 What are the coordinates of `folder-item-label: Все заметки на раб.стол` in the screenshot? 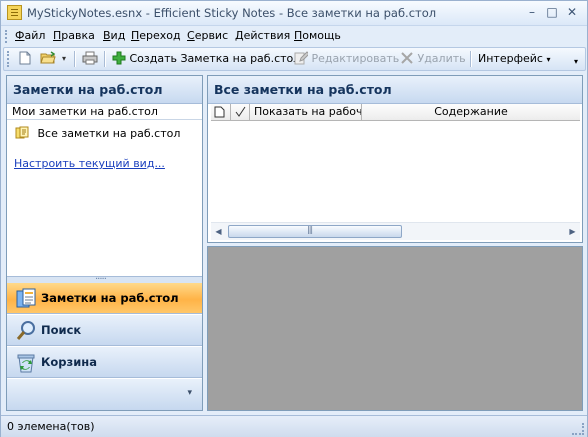 It's located at (109, 133).